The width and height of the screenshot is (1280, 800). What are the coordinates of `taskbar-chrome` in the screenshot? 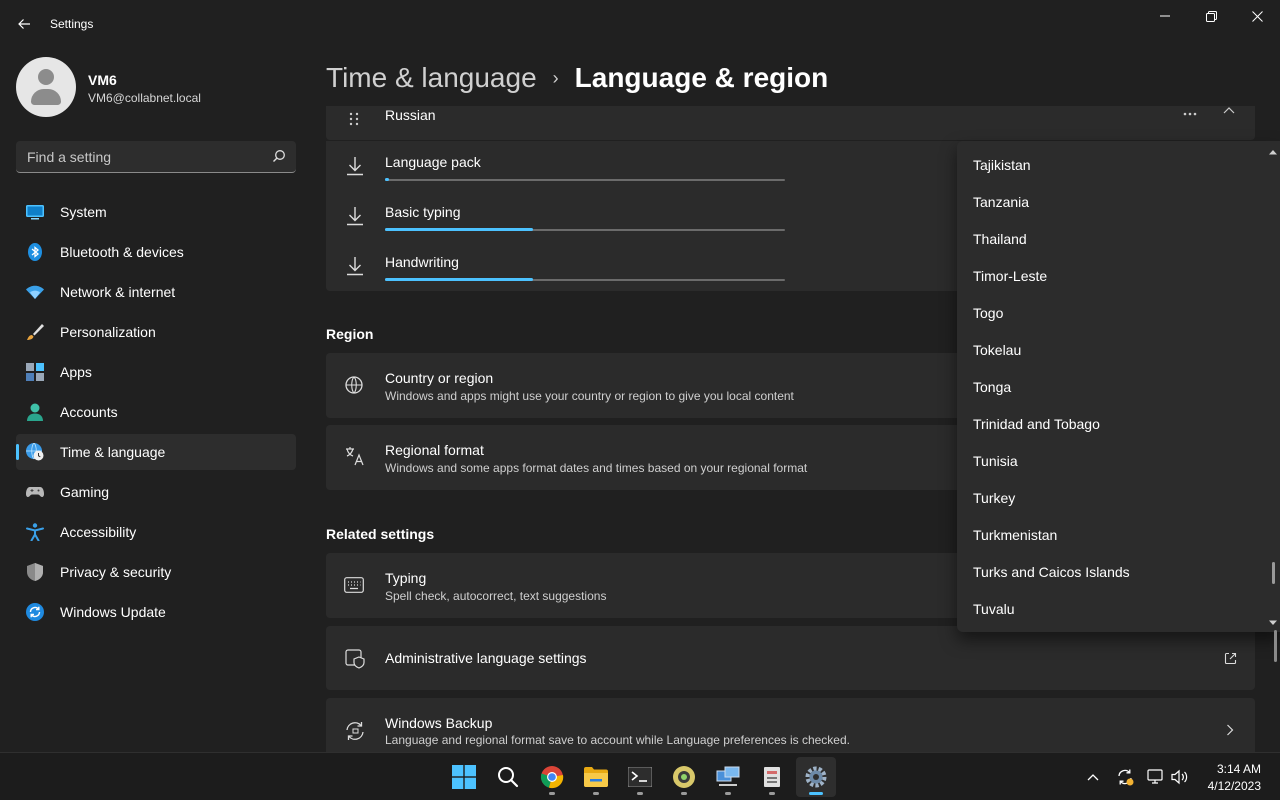 It's located at (552, 777).